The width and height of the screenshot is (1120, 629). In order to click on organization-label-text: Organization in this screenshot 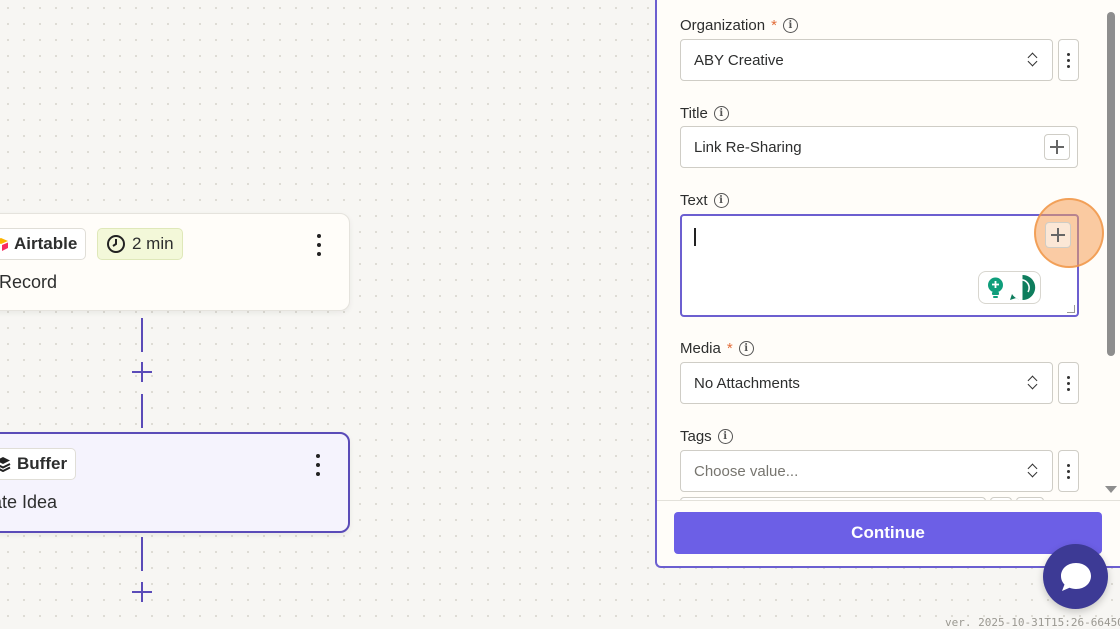, I will do `click(723, 25)`.